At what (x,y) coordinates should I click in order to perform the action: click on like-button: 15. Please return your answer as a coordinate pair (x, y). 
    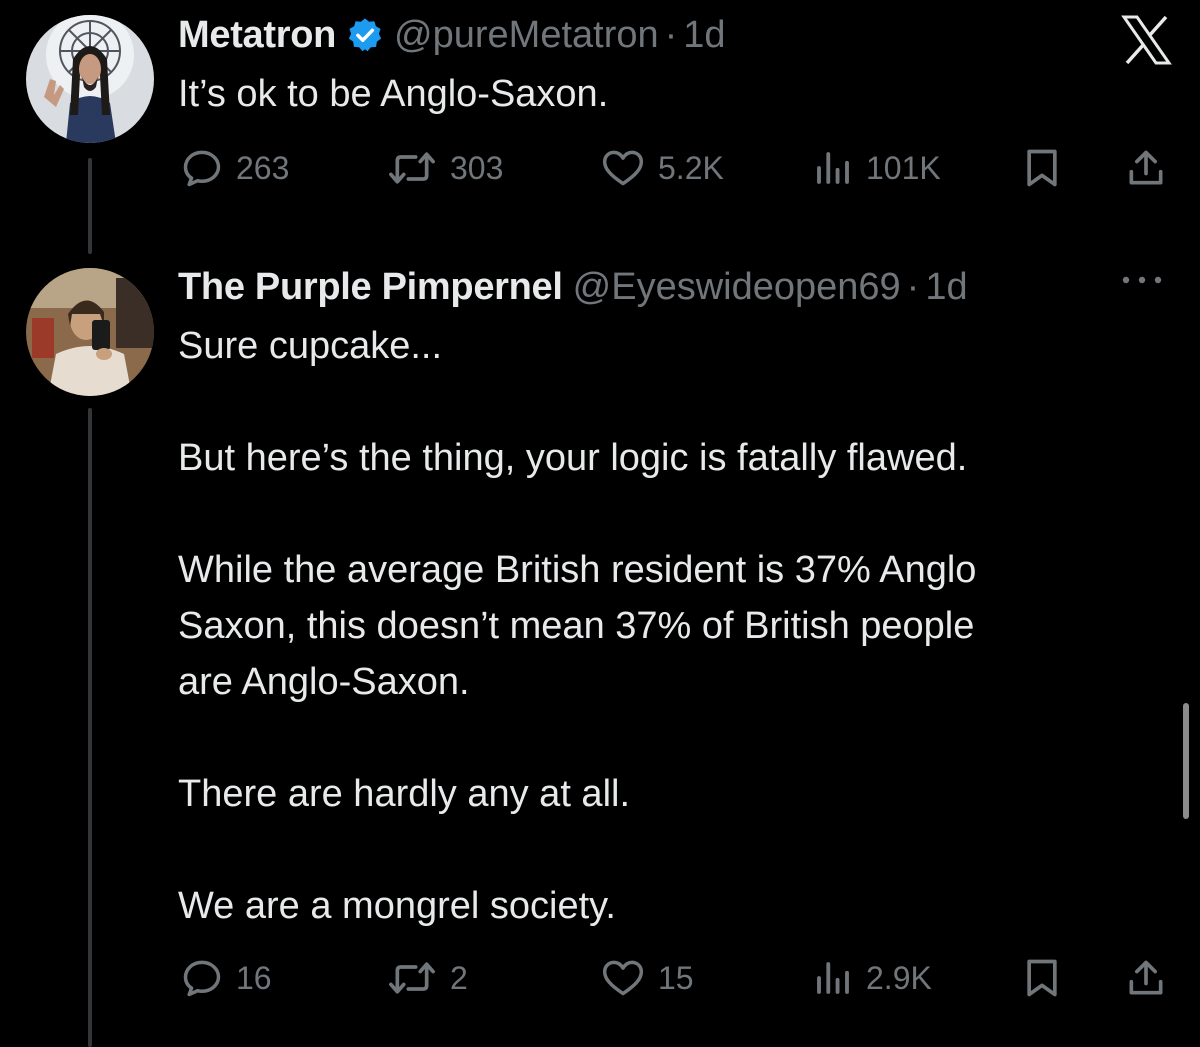
    Looking at the image, I should click on (647, 978).